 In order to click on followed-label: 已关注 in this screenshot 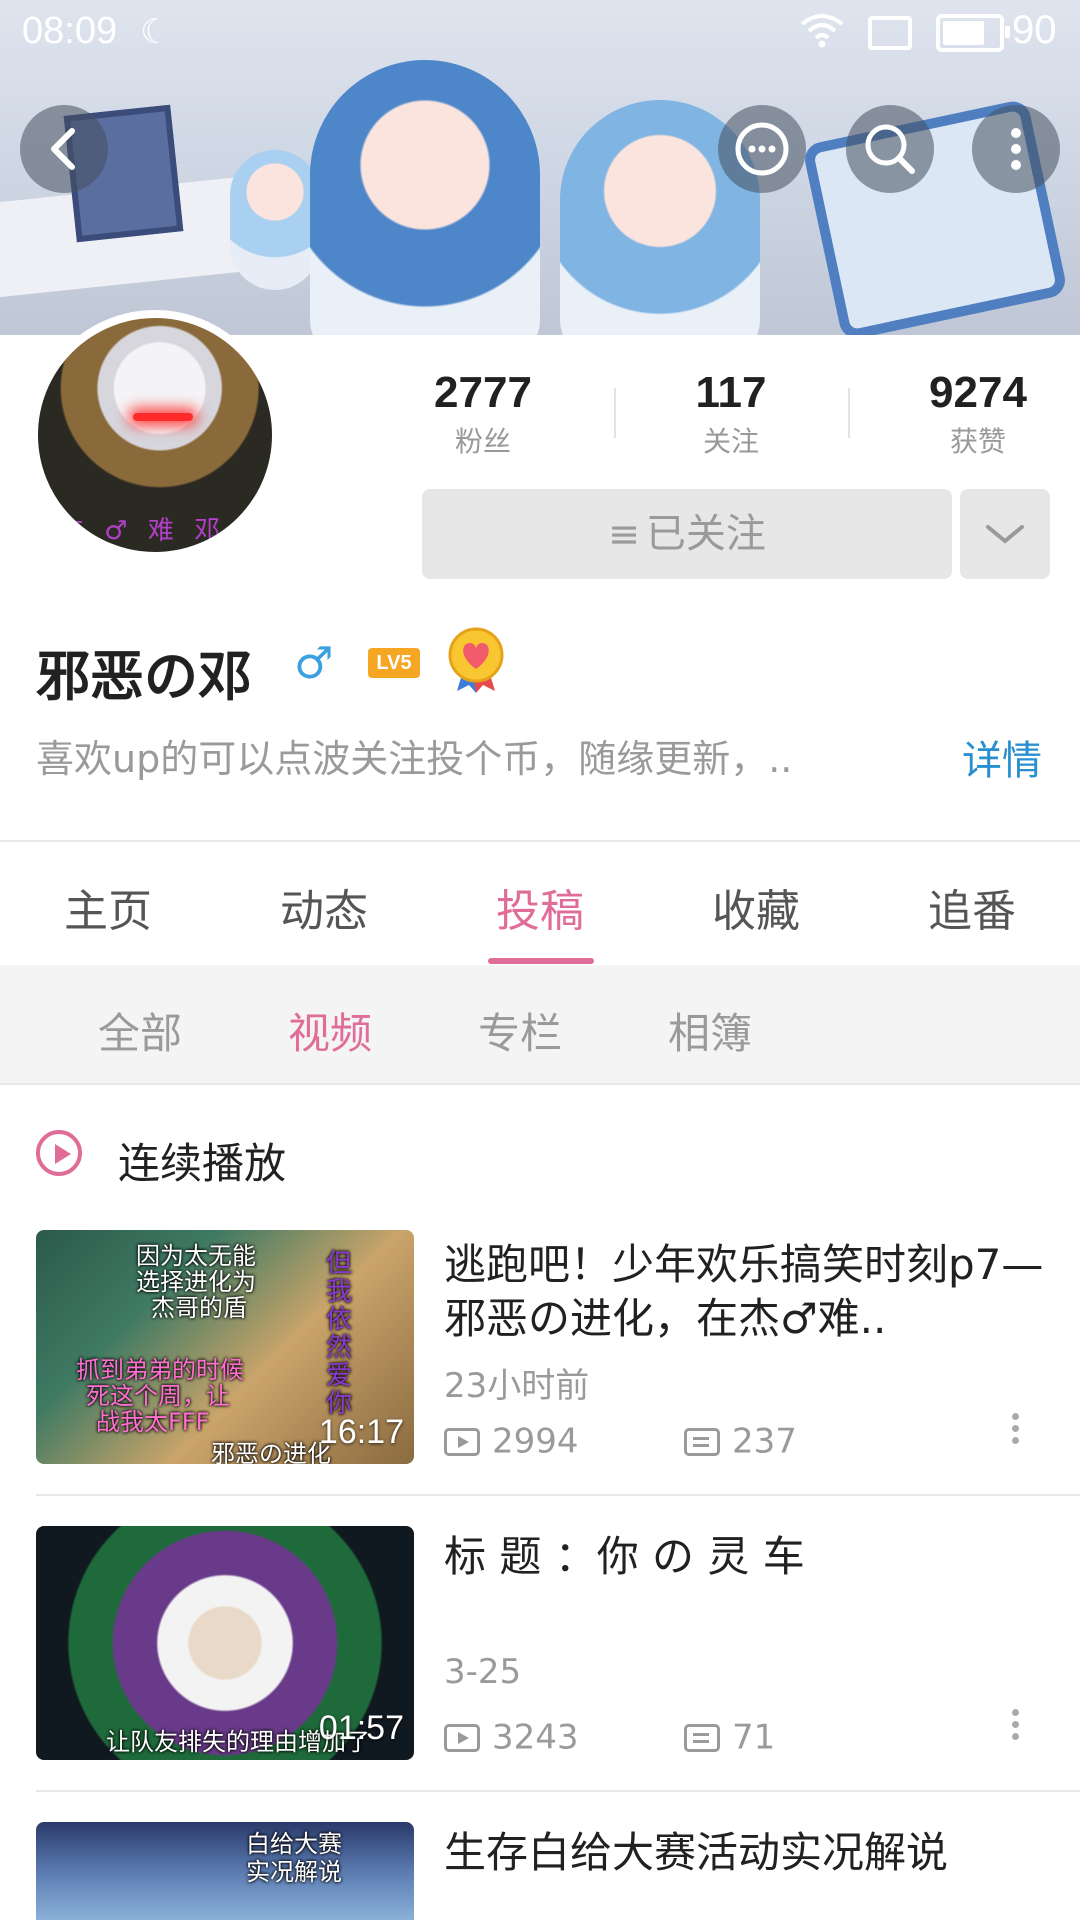, I will do `click(705, 534)`.